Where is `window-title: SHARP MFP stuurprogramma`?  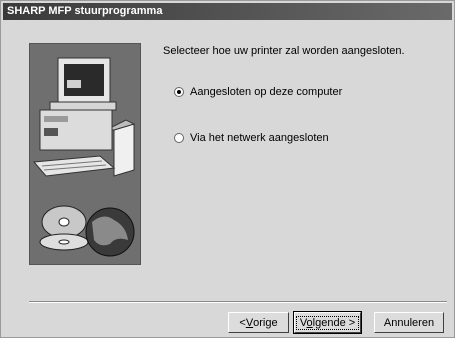 window-title: SHARP MFP stuurprogramma is located at coordinates (227, 11).